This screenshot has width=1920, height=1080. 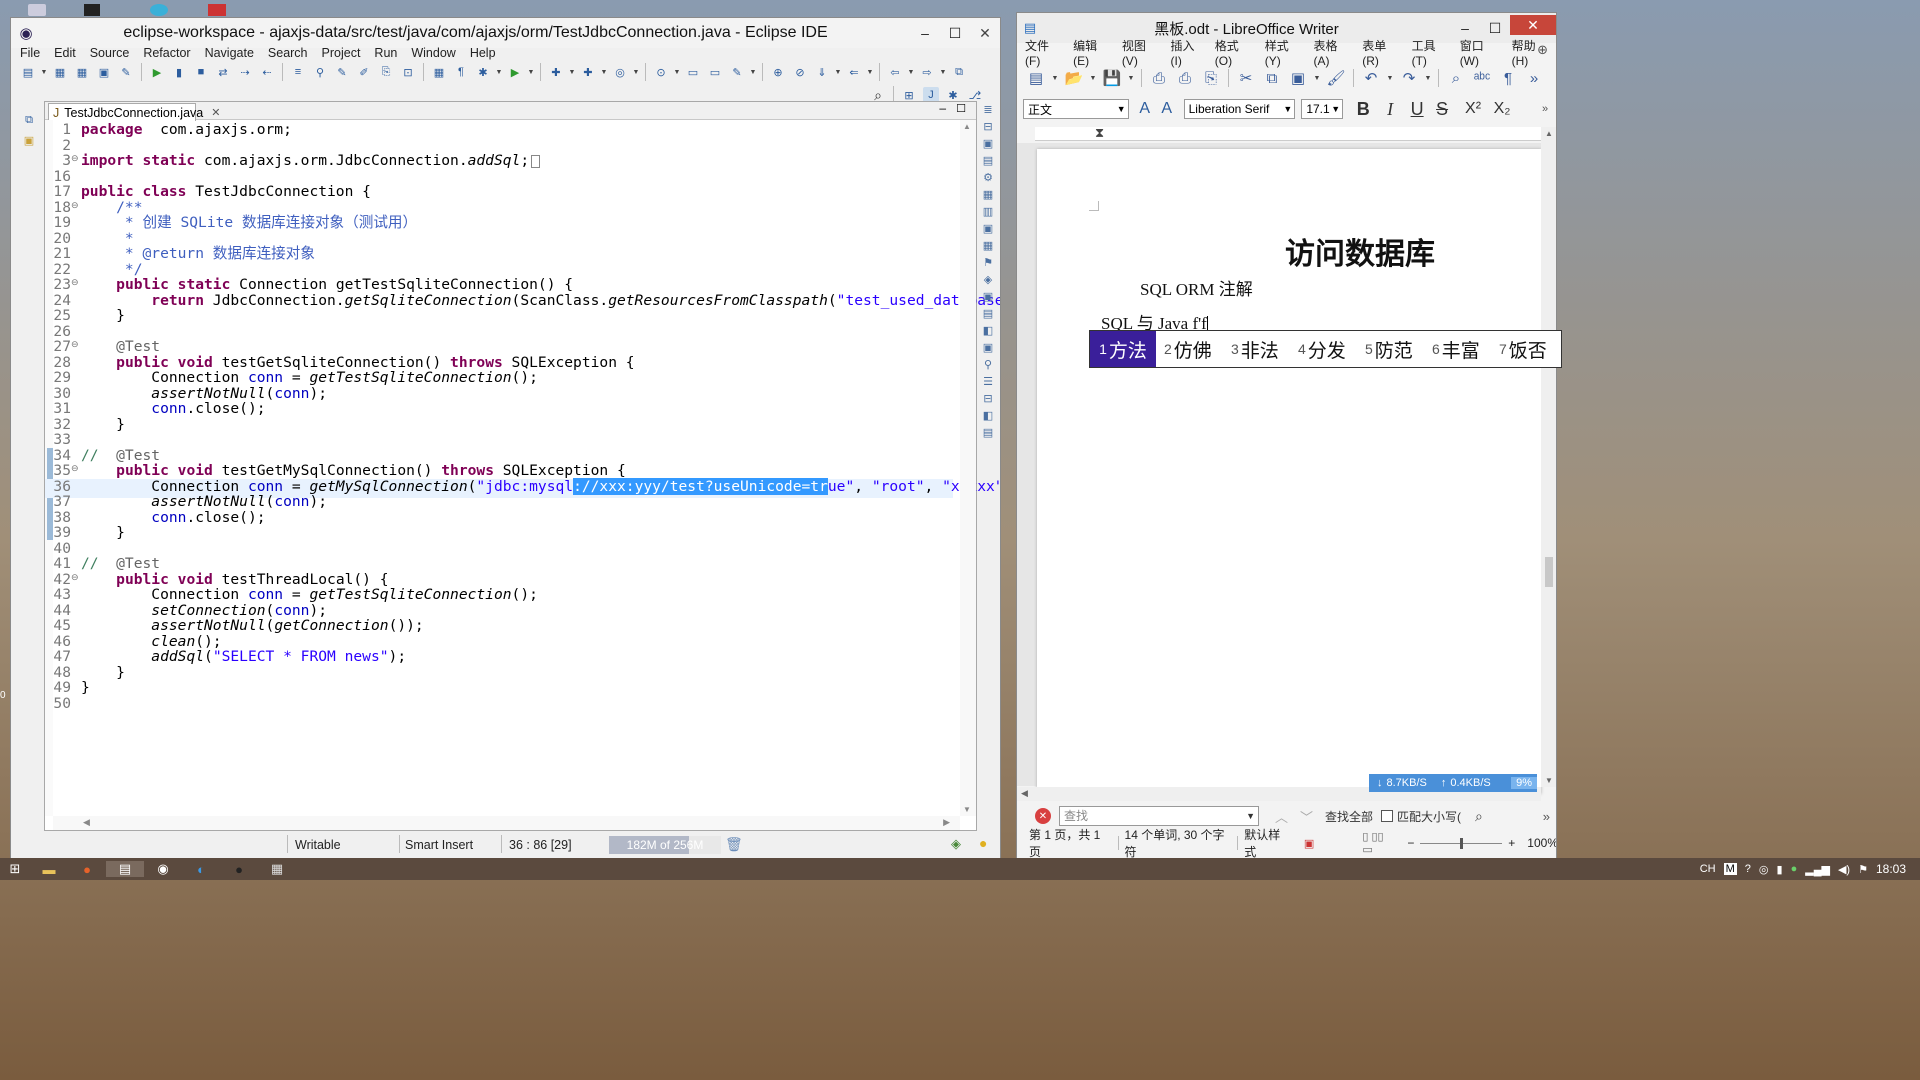 What do you see at coordinates (1390, 109) in the screenshot?
I see `italic-icon: I` at bounding box center [1390, 109].